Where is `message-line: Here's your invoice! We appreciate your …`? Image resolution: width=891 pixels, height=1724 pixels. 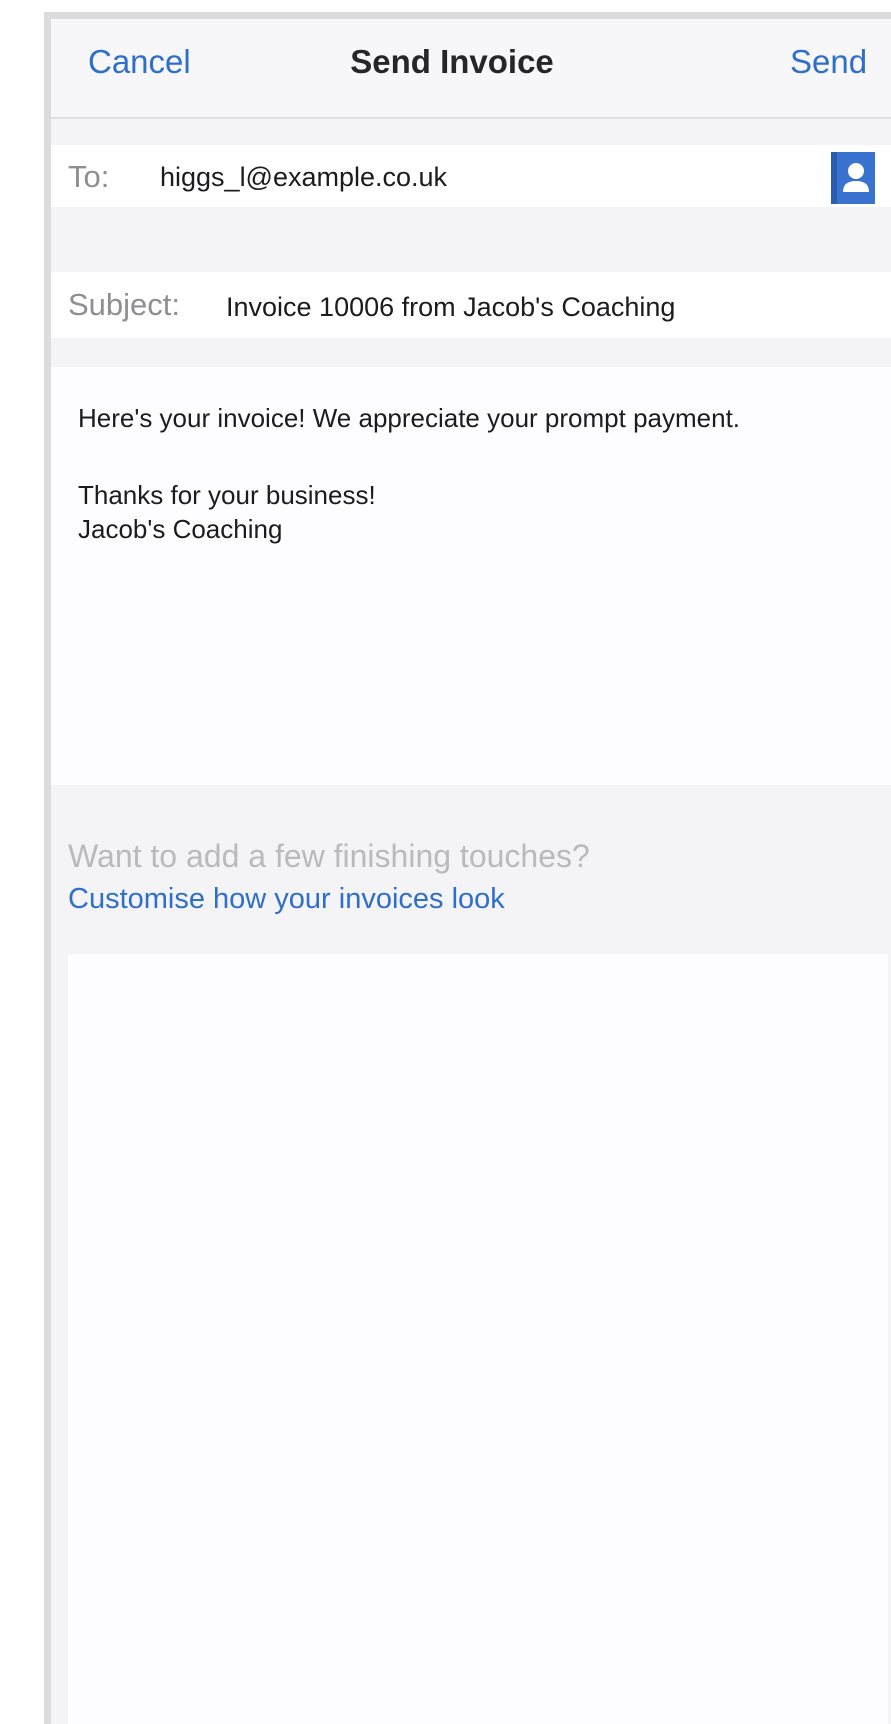
message-line: Here's your invoice! We appreciate your … is located at coordinates (409, 418).